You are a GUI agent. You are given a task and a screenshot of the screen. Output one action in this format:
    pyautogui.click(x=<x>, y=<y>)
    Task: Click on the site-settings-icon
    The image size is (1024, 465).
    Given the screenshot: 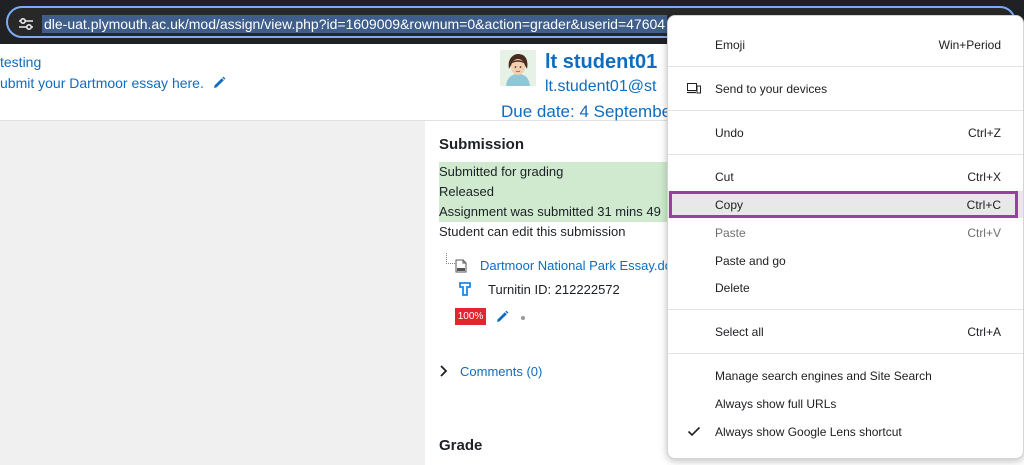 What is the action you would take?
    pyautogui.click(x=26, y=24)
    